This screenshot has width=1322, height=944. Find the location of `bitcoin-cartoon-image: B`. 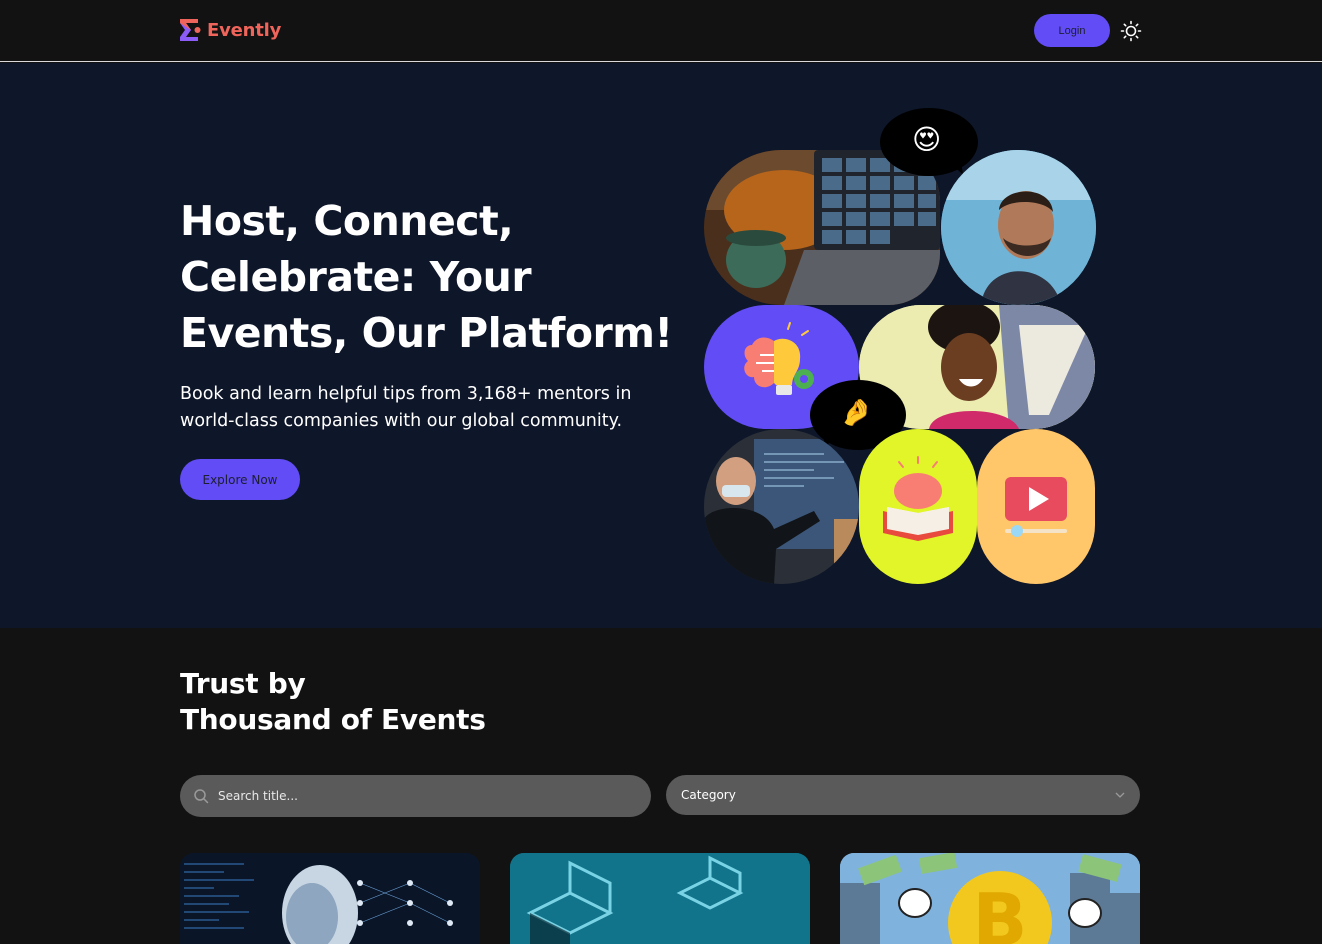

bitcoin-cartoon-image: B is located at coordinates (990, 898).